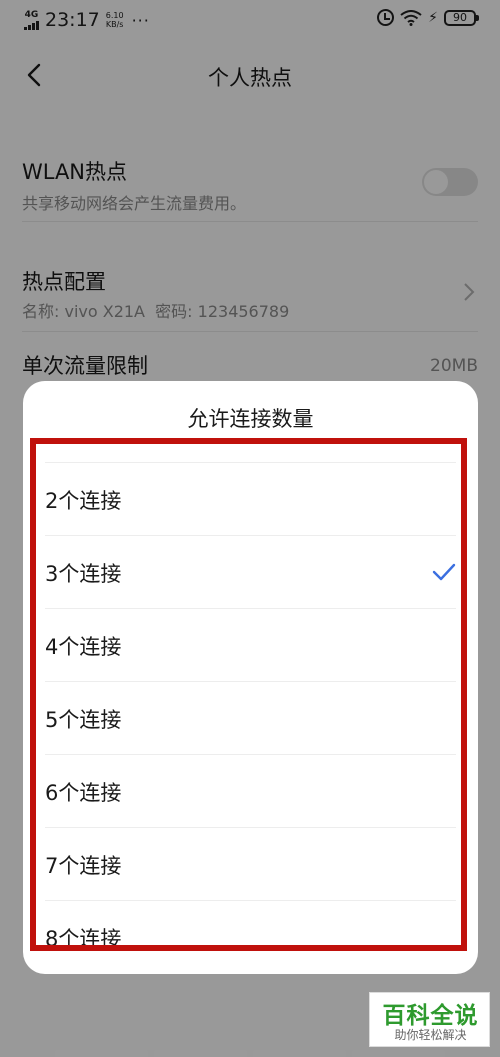  Describe the element at coordinates (250, 718) in the screenshot. I see `option-5-connections: 5个连接` at that location.